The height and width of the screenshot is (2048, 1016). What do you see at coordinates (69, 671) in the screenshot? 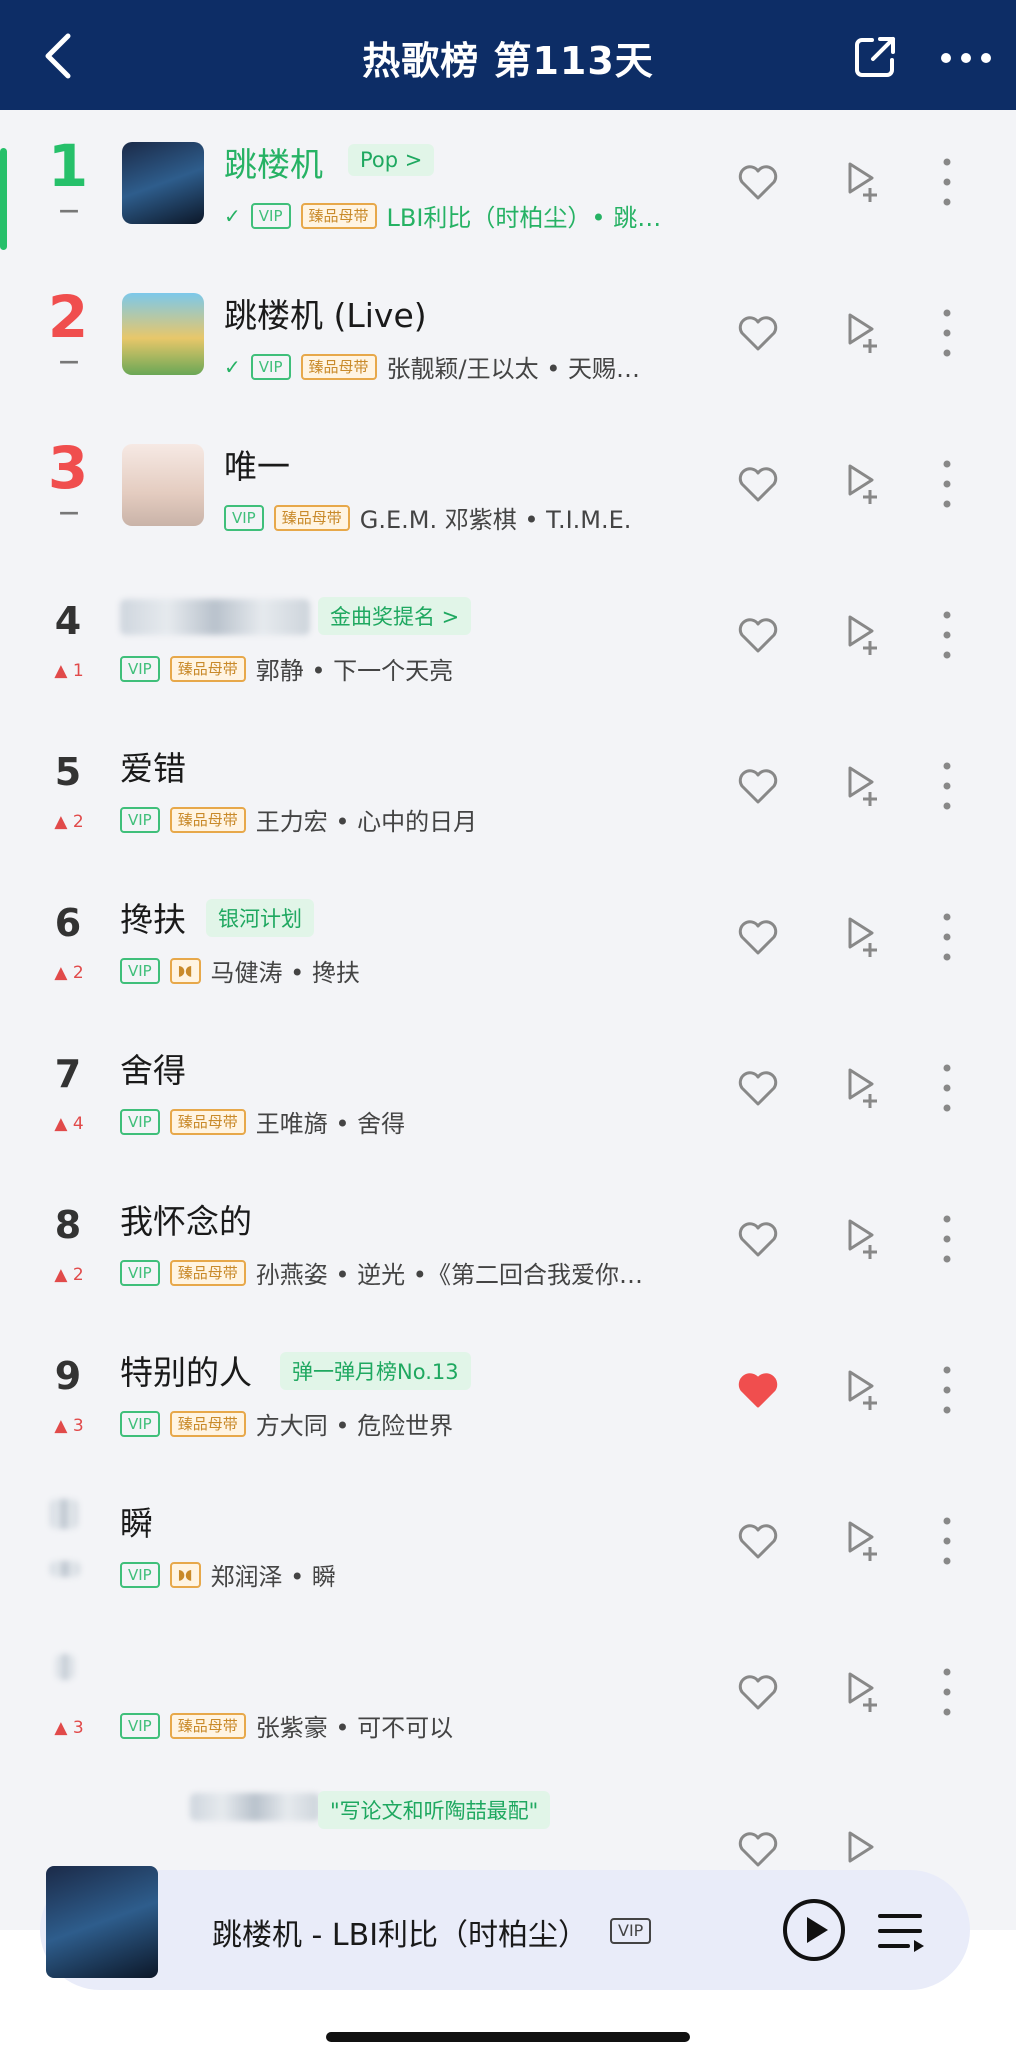
I see `rank-trend: ▲ 1` at bounding box center [69, 671].